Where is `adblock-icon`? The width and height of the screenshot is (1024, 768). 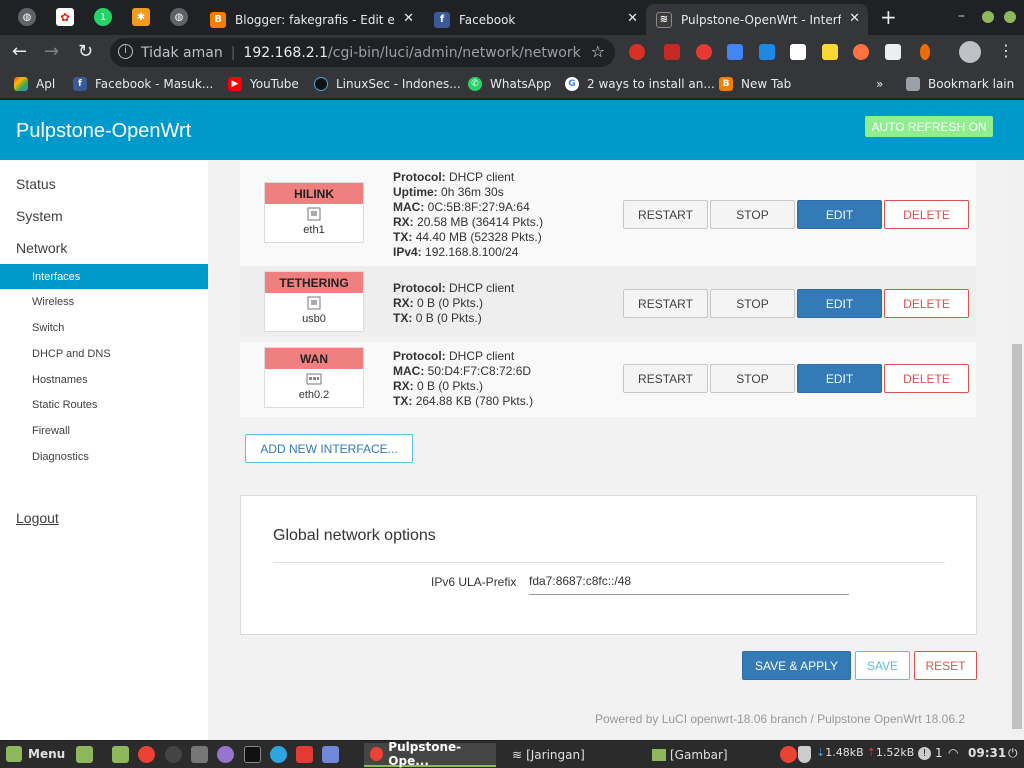
adblock-icon is located at coordinates (637, 52).